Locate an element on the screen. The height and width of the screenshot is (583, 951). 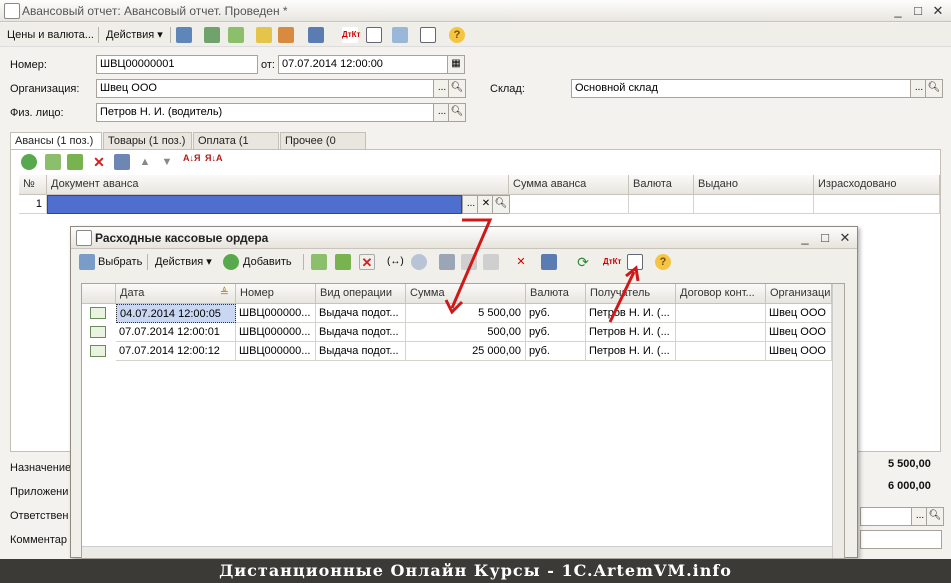
annotation-arrows is located at coordinates (542, 270).